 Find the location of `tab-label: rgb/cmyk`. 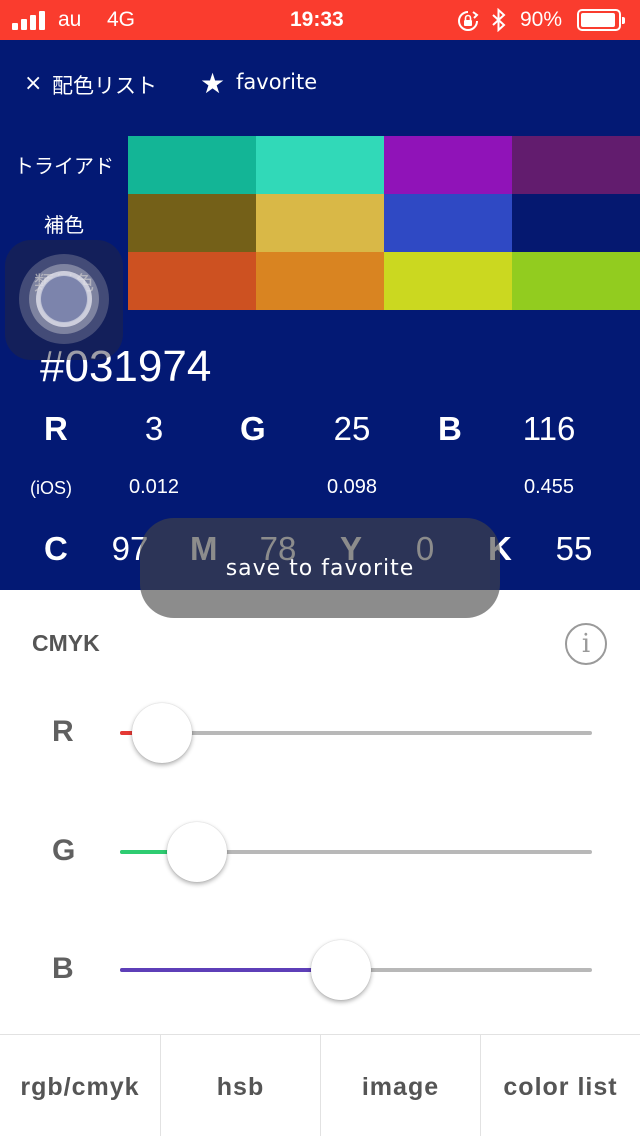

tab-label: rgb/cmyk is located at coordinates (80, 1087).